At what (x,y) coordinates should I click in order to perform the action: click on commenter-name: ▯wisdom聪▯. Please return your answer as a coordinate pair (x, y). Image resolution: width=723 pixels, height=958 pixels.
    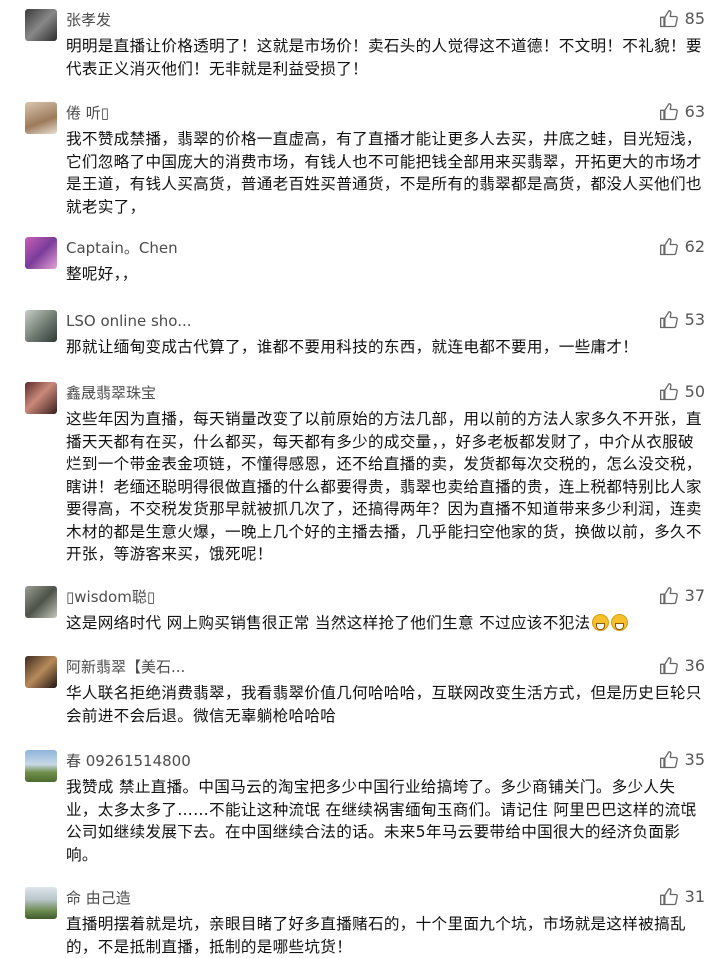
    Looking at the image, I should click on (110, 597).